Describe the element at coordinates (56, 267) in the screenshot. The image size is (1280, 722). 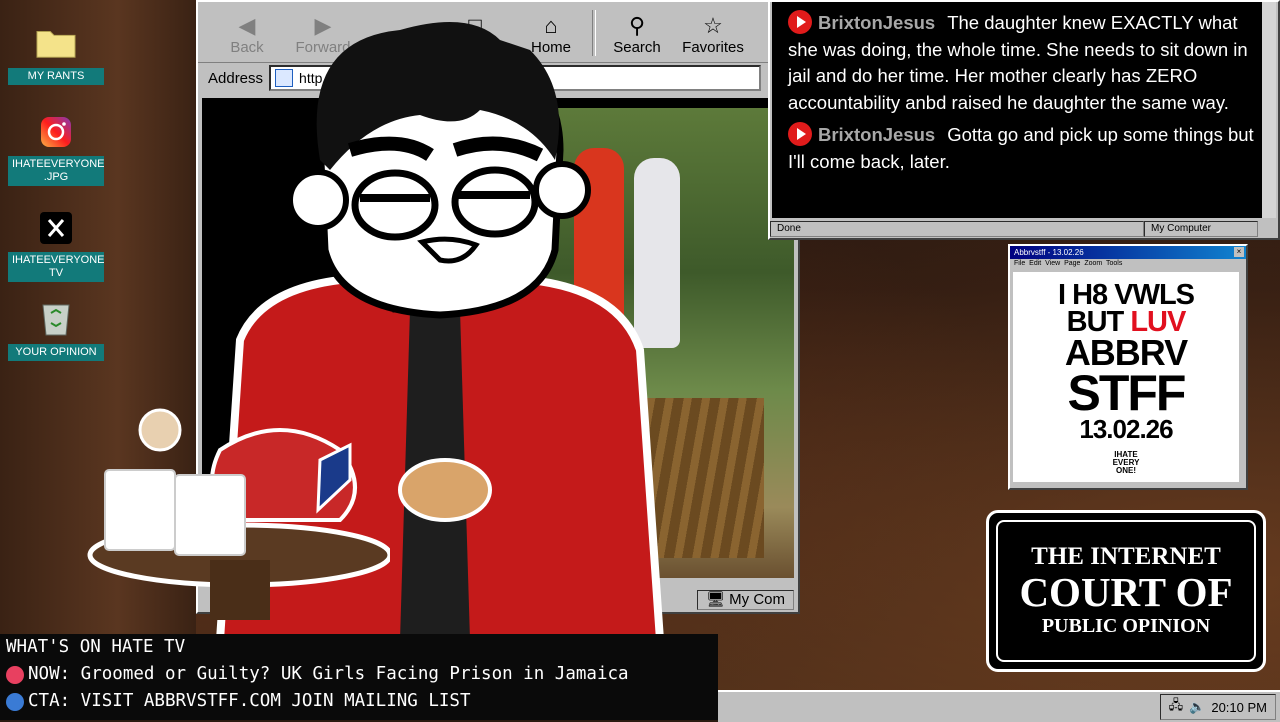
I see `desktop-icon-label: IHATEEVERYONE TV` at that location.